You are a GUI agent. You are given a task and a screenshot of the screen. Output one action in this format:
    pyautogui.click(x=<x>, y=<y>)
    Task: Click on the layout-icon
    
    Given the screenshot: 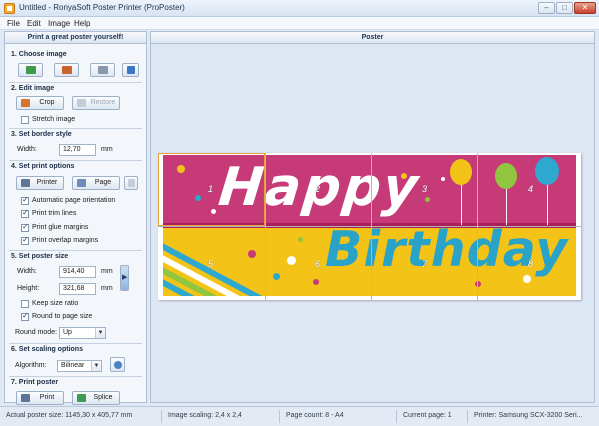 What is the action you would take?
    pyautogui.click(x=131, y=183)
    